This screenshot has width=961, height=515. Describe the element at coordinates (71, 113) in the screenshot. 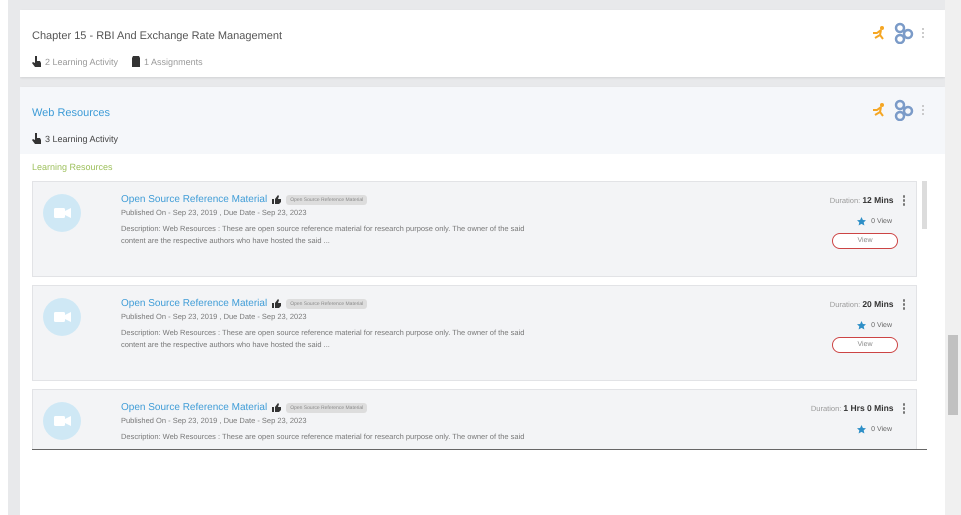

I see `chapter-title: Web Resources` at that location.